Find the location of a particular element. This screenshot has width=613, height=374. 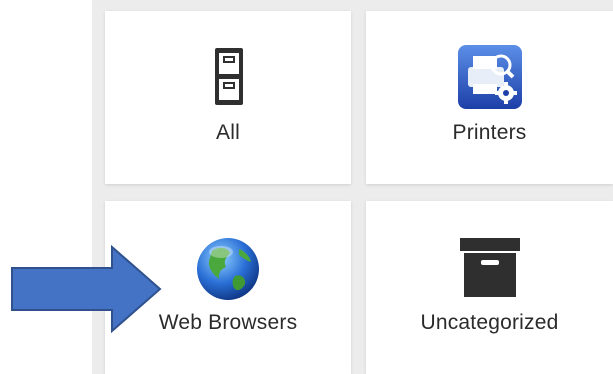

file-cabinet-icon is located at coordinates (229, 76).